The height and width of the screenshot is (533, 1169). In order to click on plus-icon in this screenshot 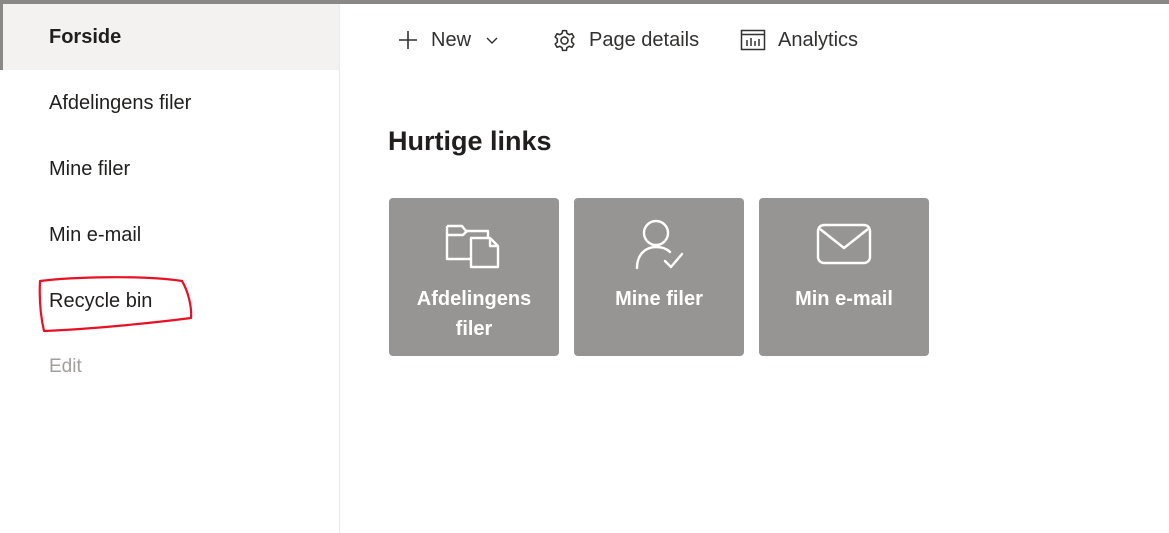, I will do `click(408, 40)`.